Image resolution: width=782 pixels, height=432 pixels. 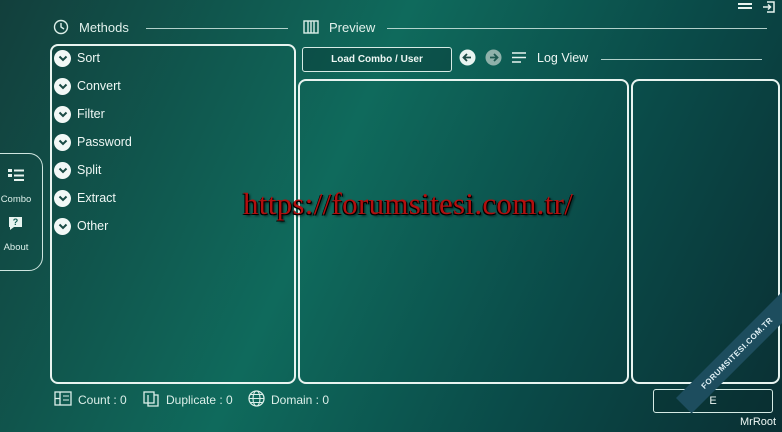 I want to click on duplicate-icon, so click(x=151, y=400).